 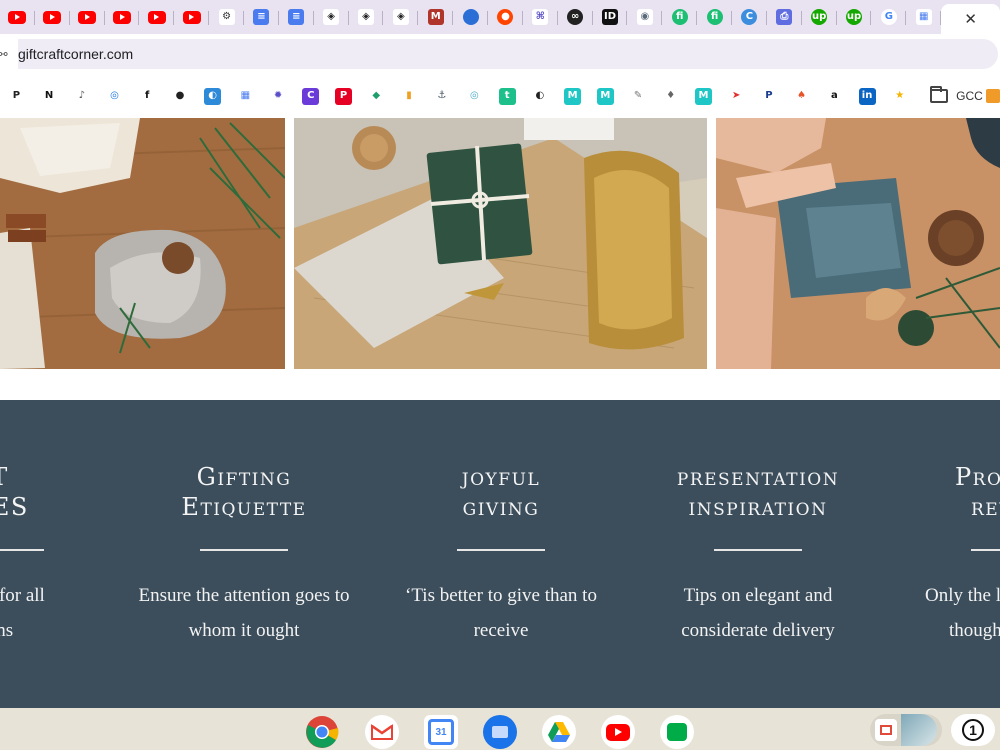 What do you see at coordinates (382, 732) in the screenshot?
I see `gmail-icon` at bounding box center [382, 732].